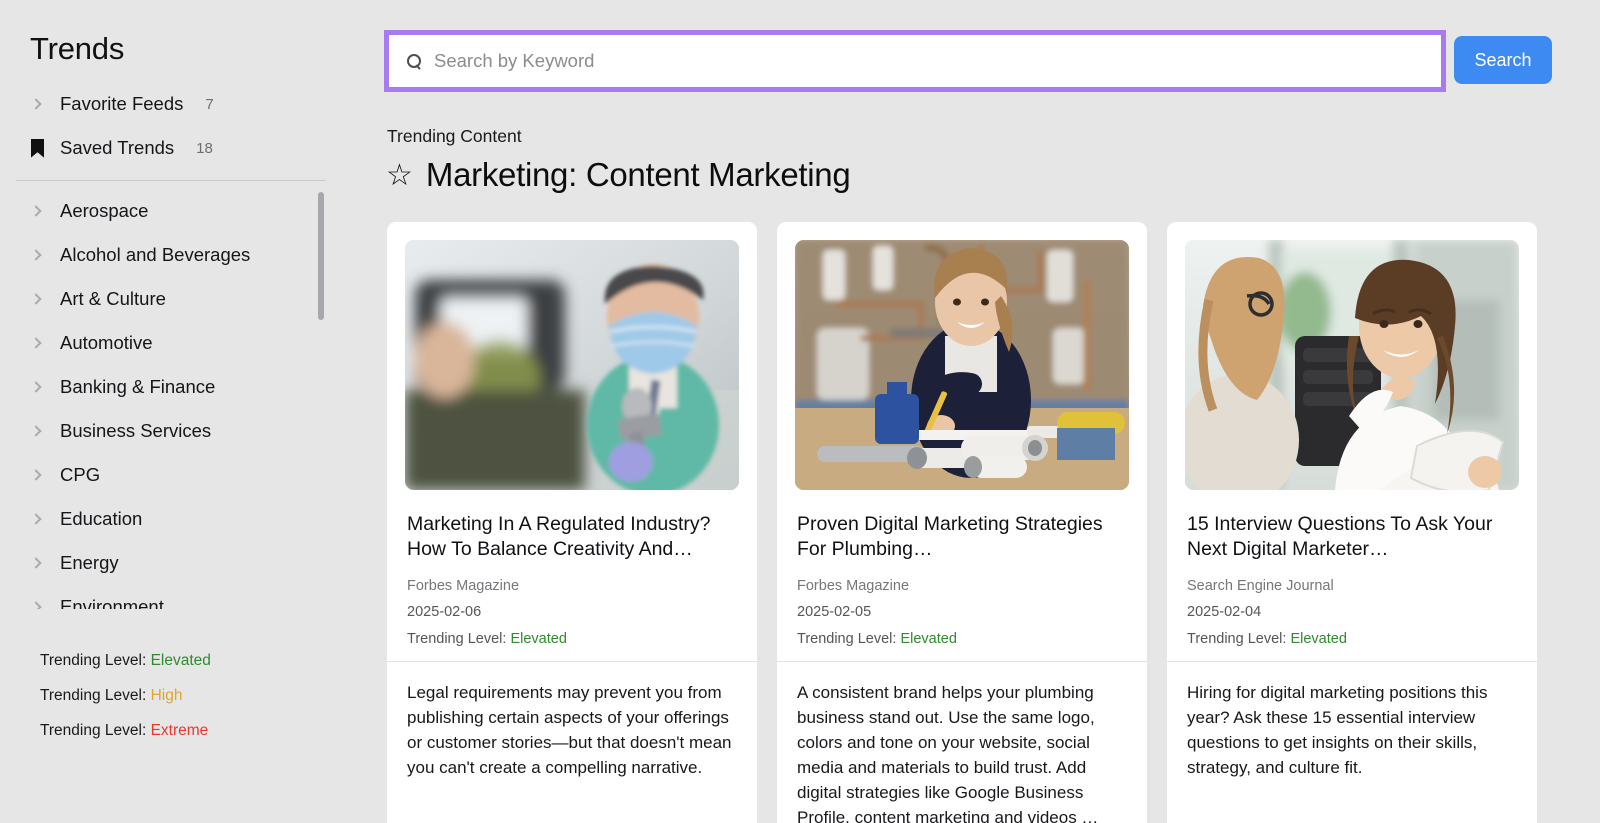 The width and height of the screenshot is (1600, 823). I want to click on sidebar-item-energy: Energy, so click(191, 563).